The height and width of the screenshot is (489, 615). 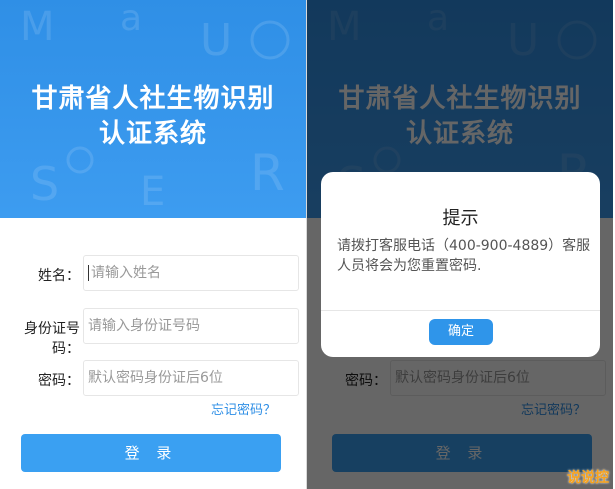 I want to click on login-button: 登 录, so click(x=151, y=453).